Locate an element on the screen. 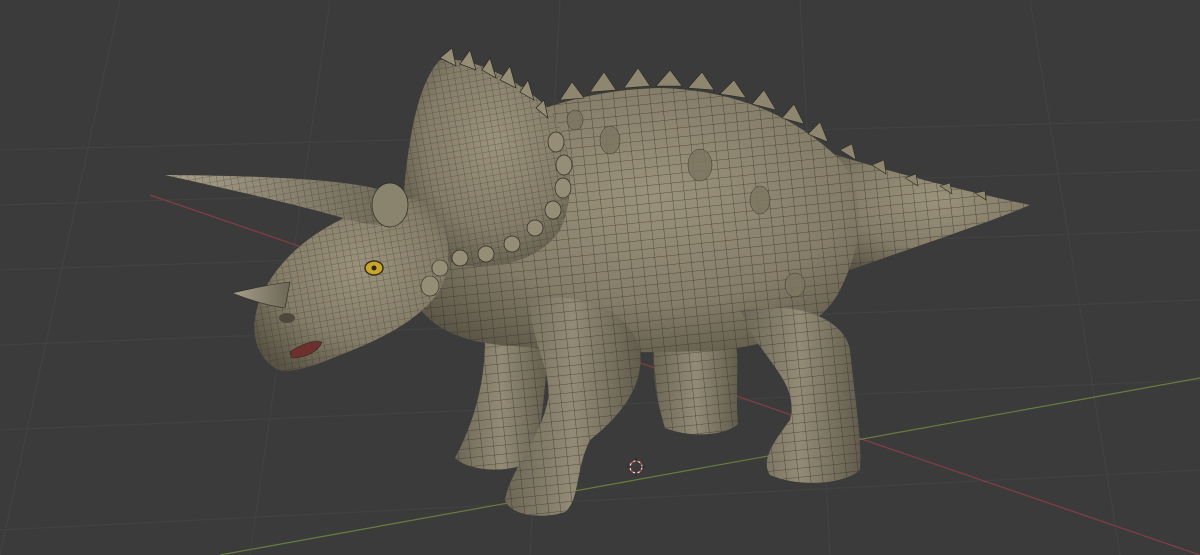  nostril is located at coordinates (287, 318).